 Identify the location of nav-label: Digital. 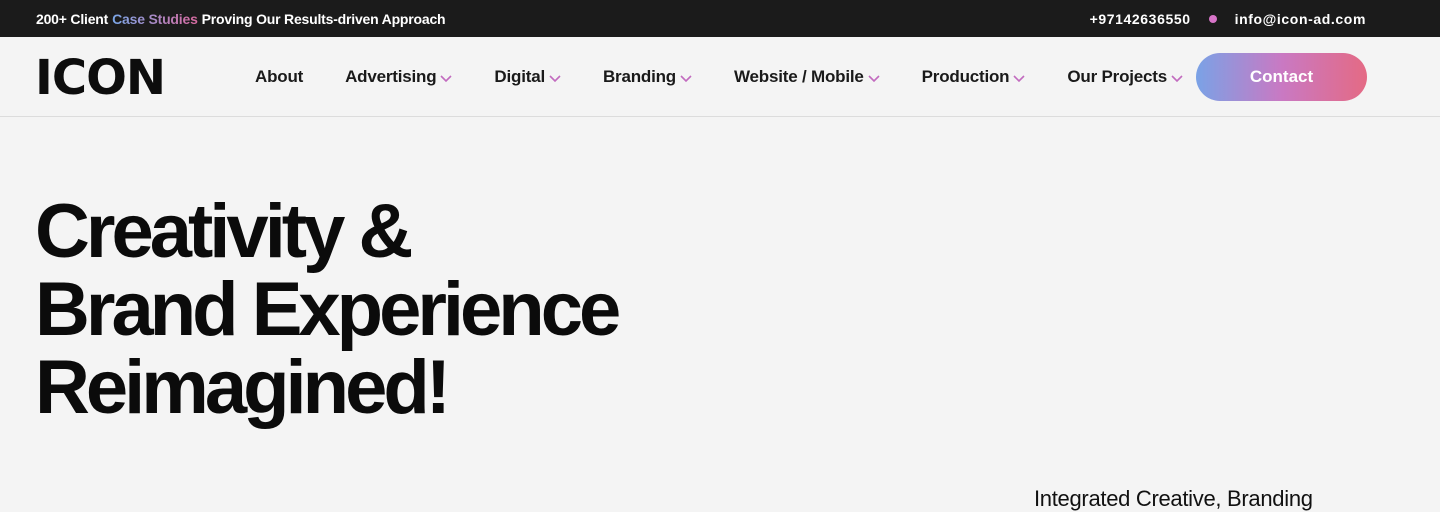
(519, 76).